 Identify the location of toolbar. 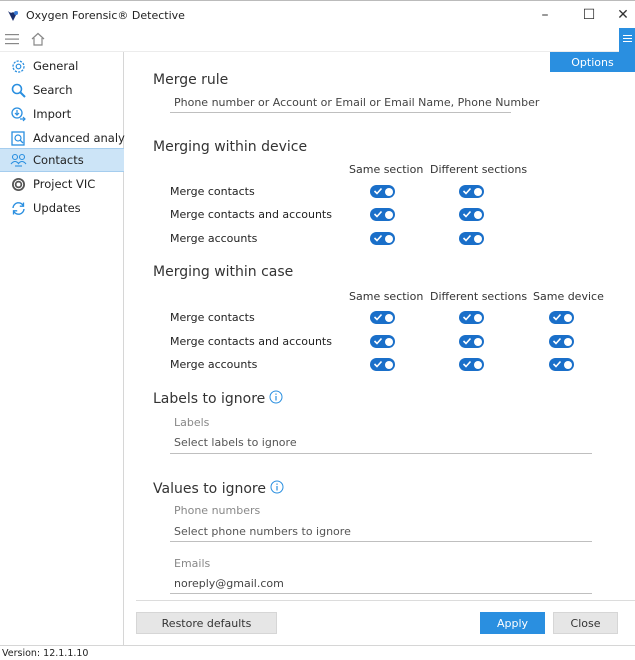
(317, 40).